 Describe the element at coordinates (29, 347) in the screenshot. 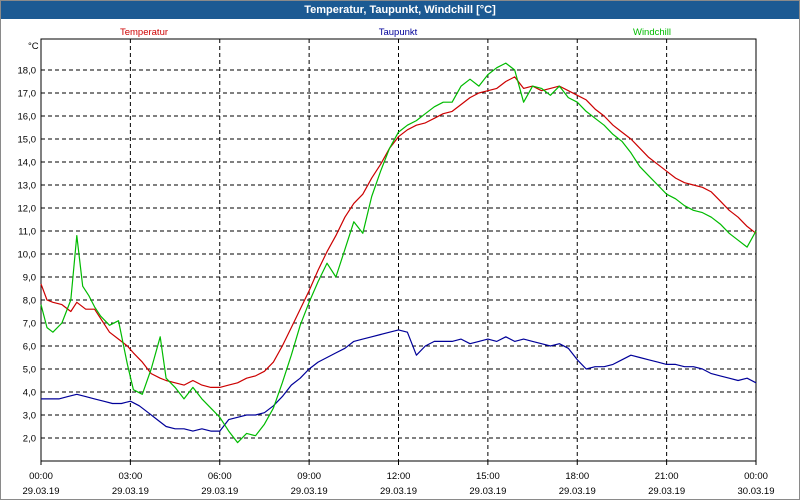

I see `y-tick-label: 6,0` at that location.